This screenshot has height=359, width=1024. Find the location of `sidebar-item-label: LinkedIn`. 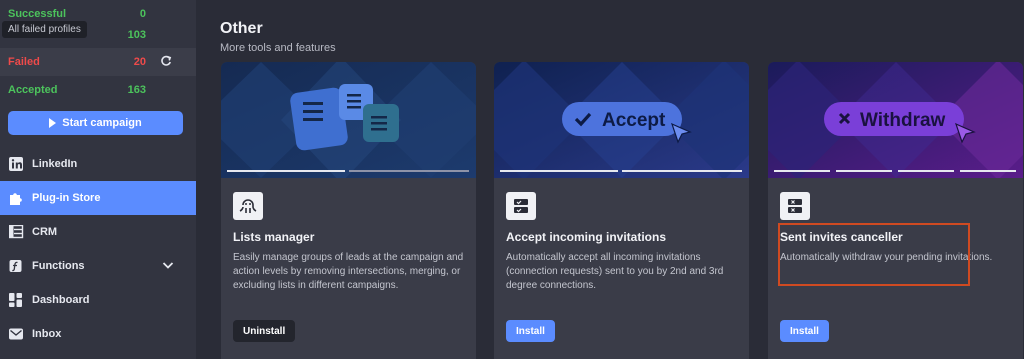

sidebar-item-label: LinkedIn is located at coordinates (55, 164).